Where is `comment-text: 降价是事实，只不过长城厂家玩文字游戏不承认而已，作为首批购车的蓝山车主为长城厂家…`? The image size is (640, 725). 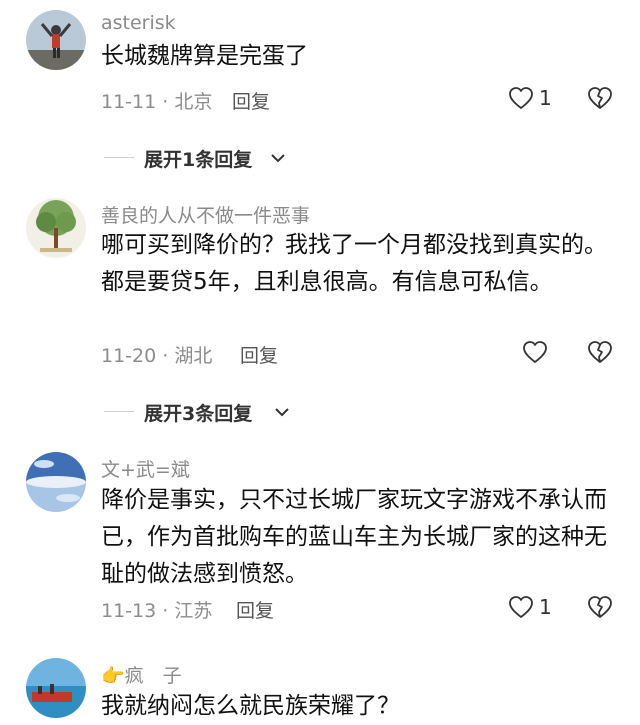
comment-text: 降价是事实，只不过长城厂家玩文字游戏不承认而已，作为首批购车的蓝山车主为长城厂家… is located at coordinates (354, 537).